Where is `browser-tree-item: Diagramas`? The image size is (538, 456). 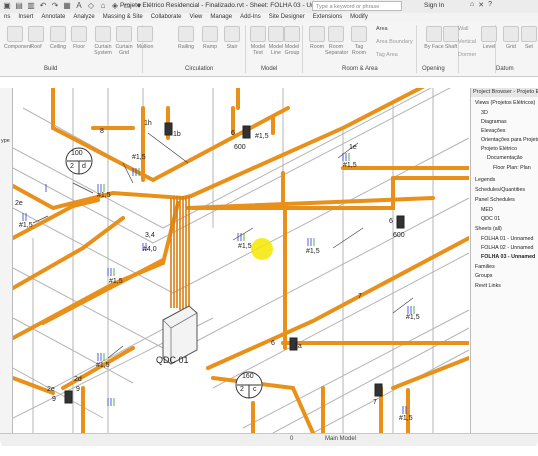
browser-tree-item: Diagramas is located at coordinates (494, 122).